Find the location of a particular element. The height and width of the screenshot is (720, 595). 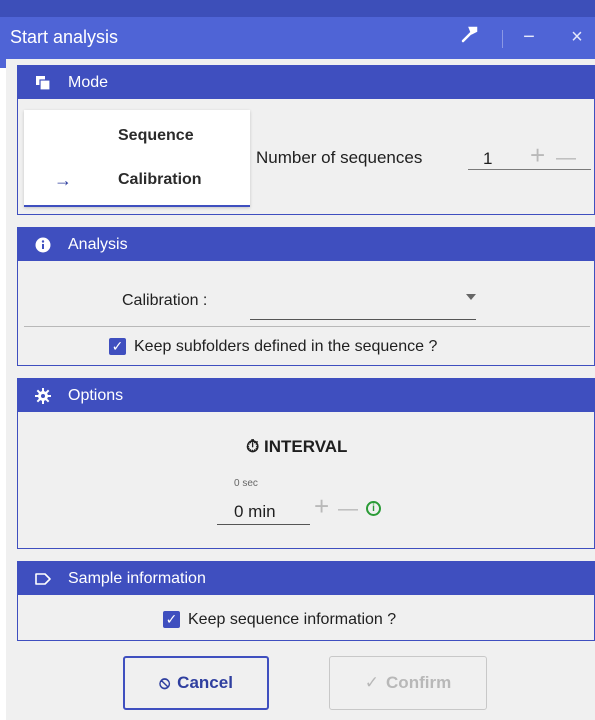

mode-tab-sequence-label: Sequence is located at coordinates (156, 135).